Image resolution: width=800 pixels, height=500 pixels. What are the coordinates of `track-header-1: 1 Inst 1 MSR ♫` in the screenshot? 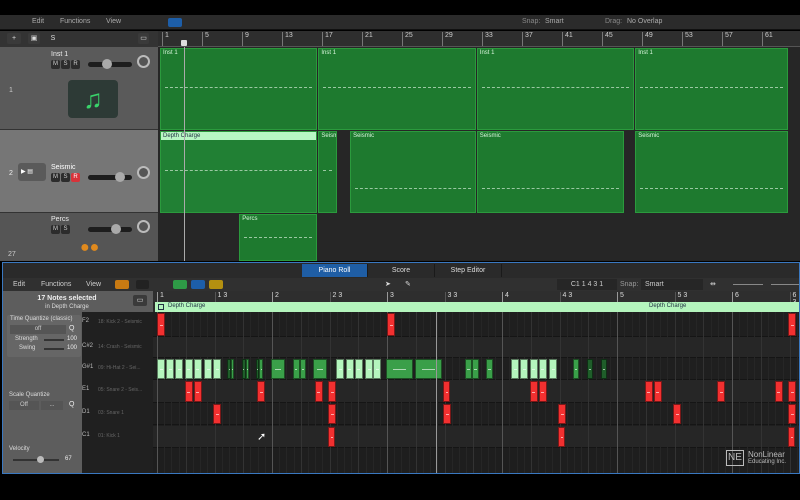 It's located at (79, 88).